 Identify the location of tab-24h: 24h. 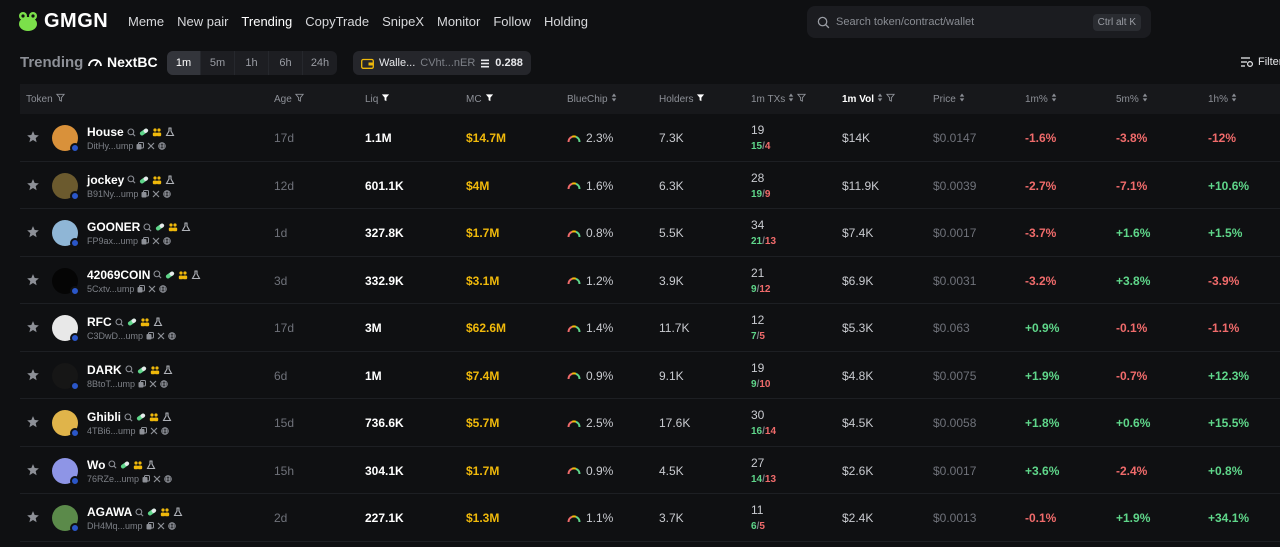
(320, 63).